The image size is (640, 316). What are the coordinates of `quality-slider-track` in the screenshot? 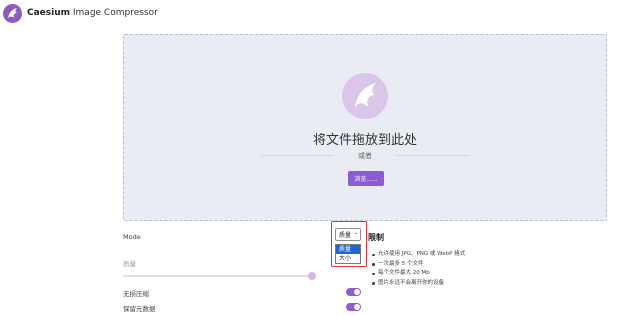 It's located at (218, 276).